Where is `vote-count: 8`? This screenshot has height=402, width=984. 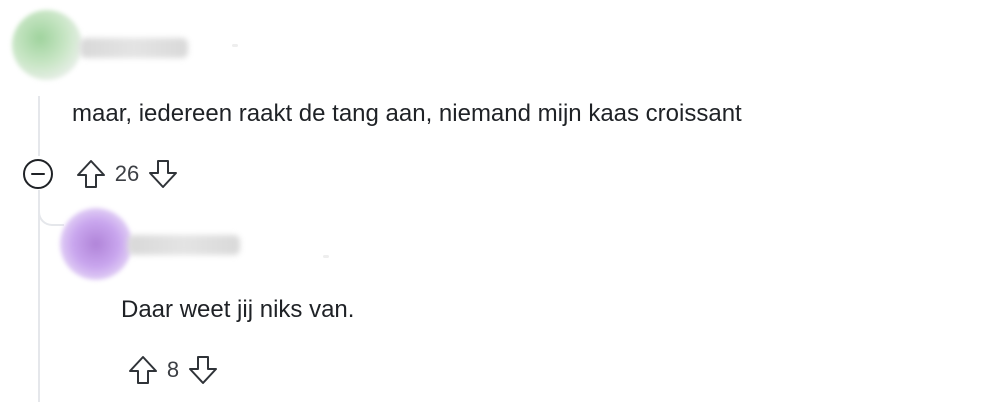 vote-count: 8 is located at coordinates (173, 369).